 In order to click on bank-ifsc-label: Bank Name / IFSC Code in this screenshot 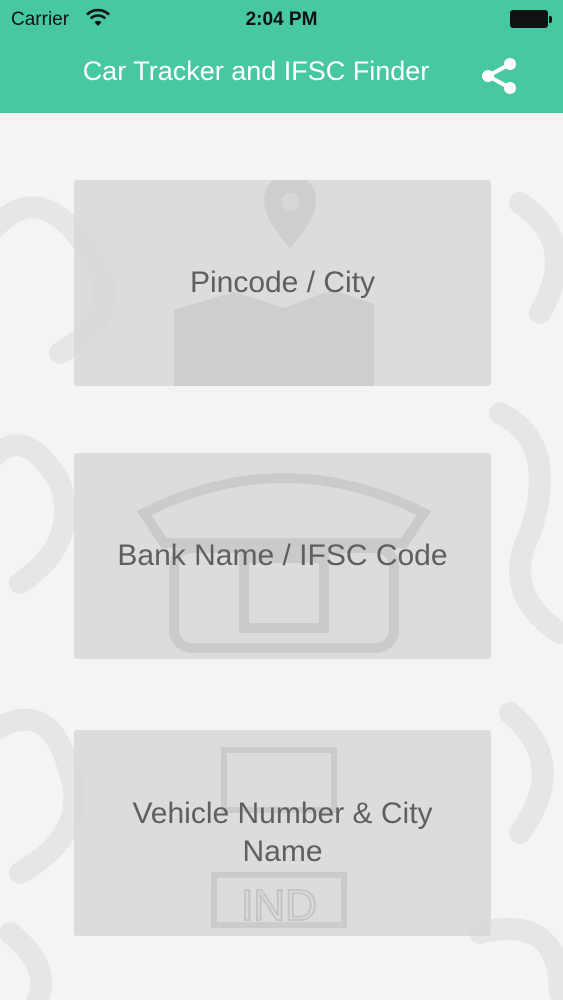, I will do `click(282, 555)`.